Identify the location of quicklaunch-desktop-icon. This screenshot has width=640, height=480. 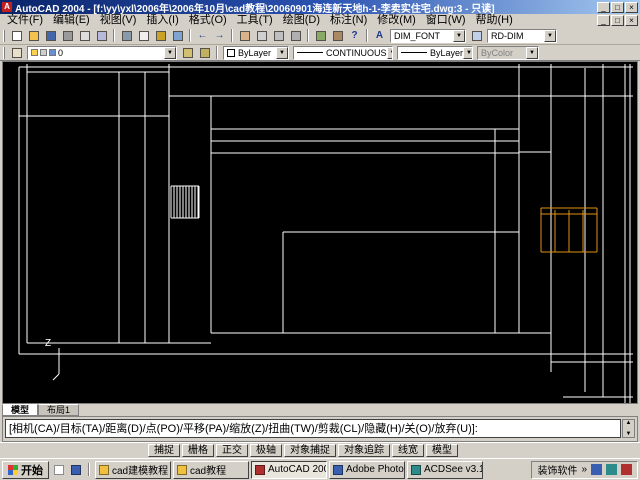
(58, 469).